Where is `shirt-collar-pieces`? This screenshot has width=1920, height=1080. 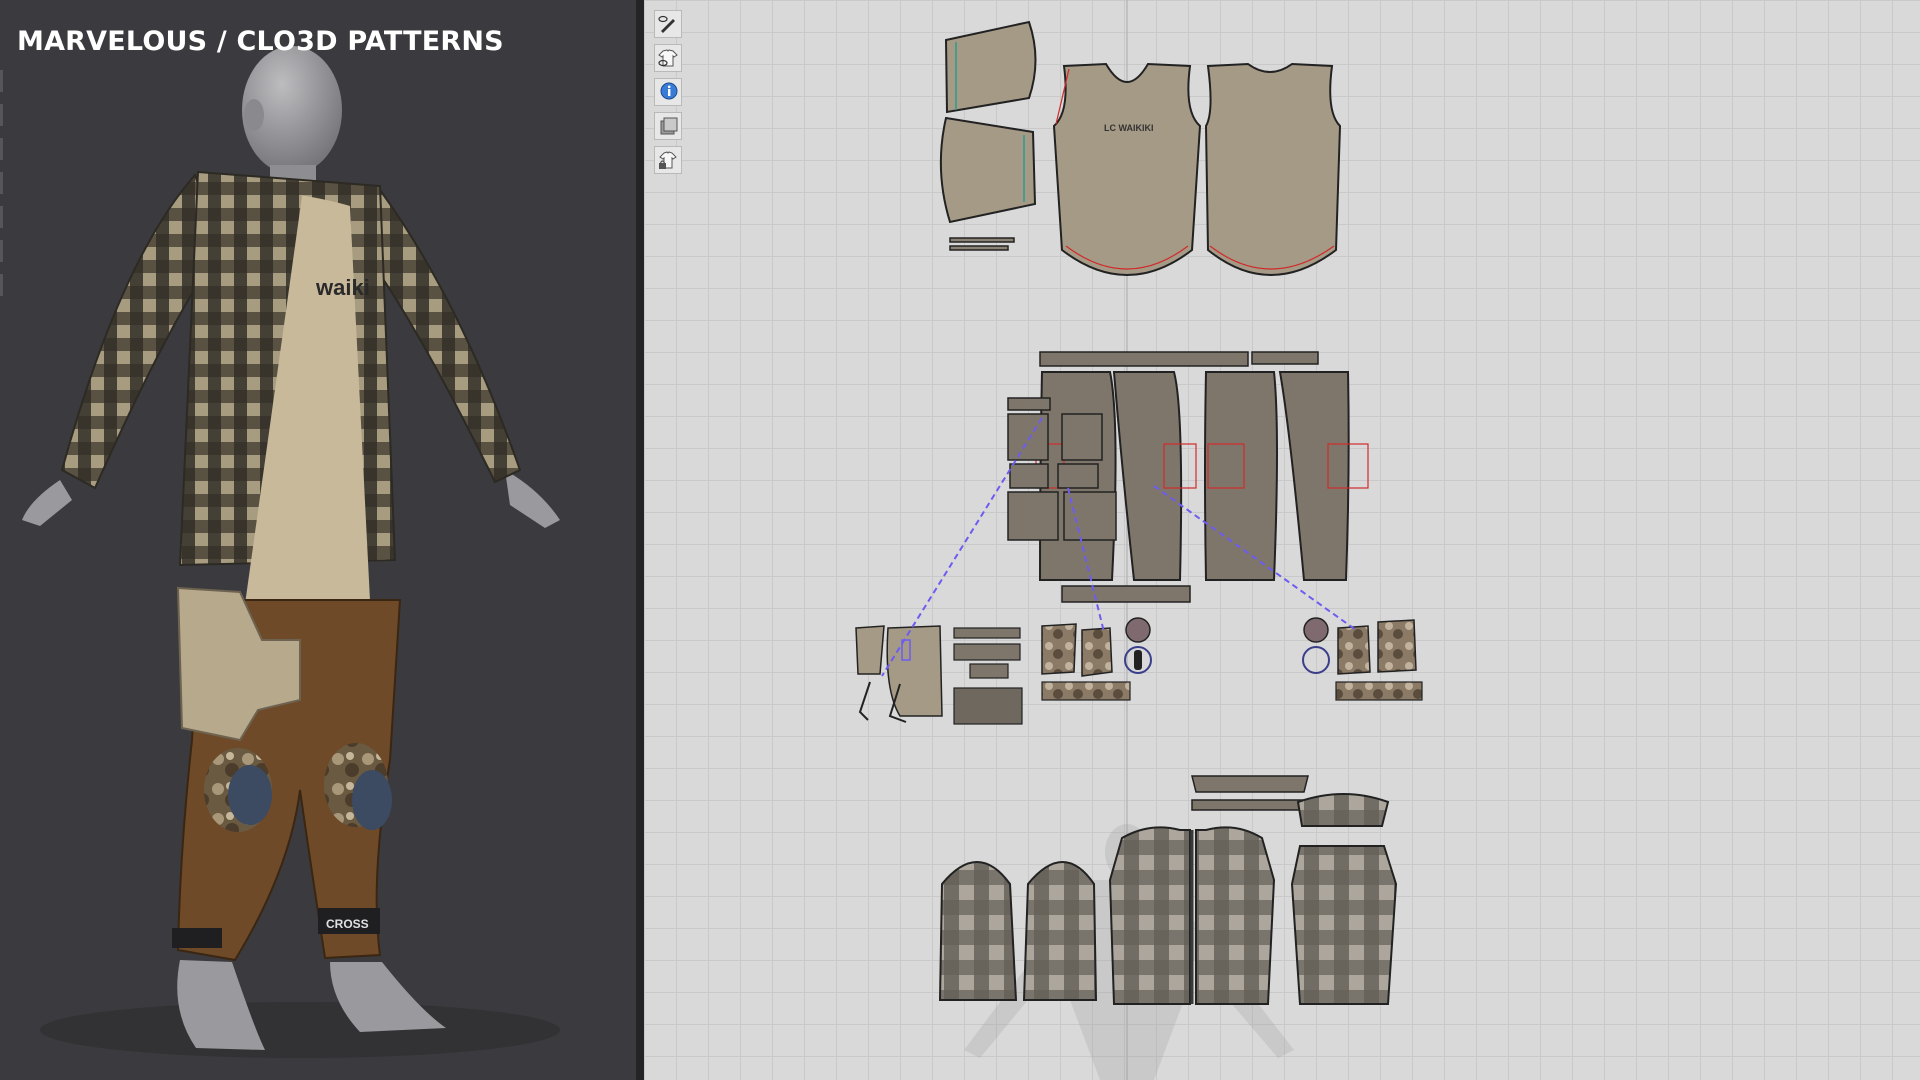 shirt-collar-pieces is located at coordinates (1250, 793).